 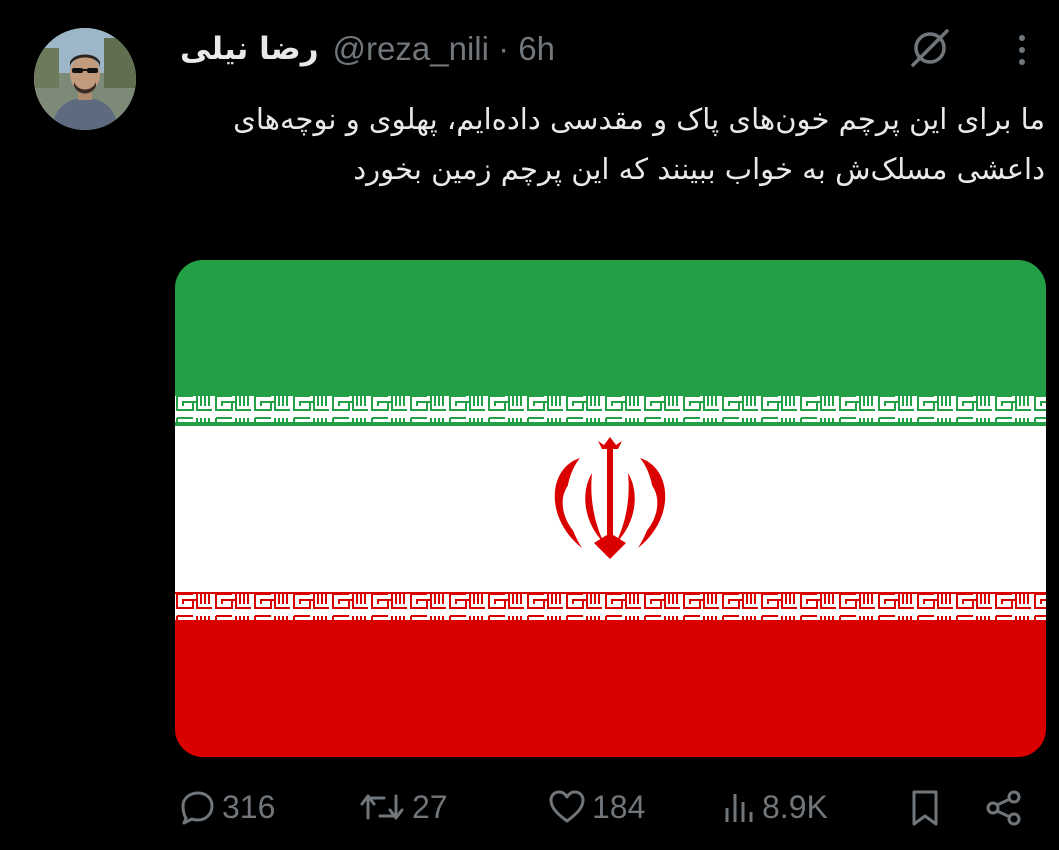 I want to click on kufic-border-top, so click(x=610, y=409).